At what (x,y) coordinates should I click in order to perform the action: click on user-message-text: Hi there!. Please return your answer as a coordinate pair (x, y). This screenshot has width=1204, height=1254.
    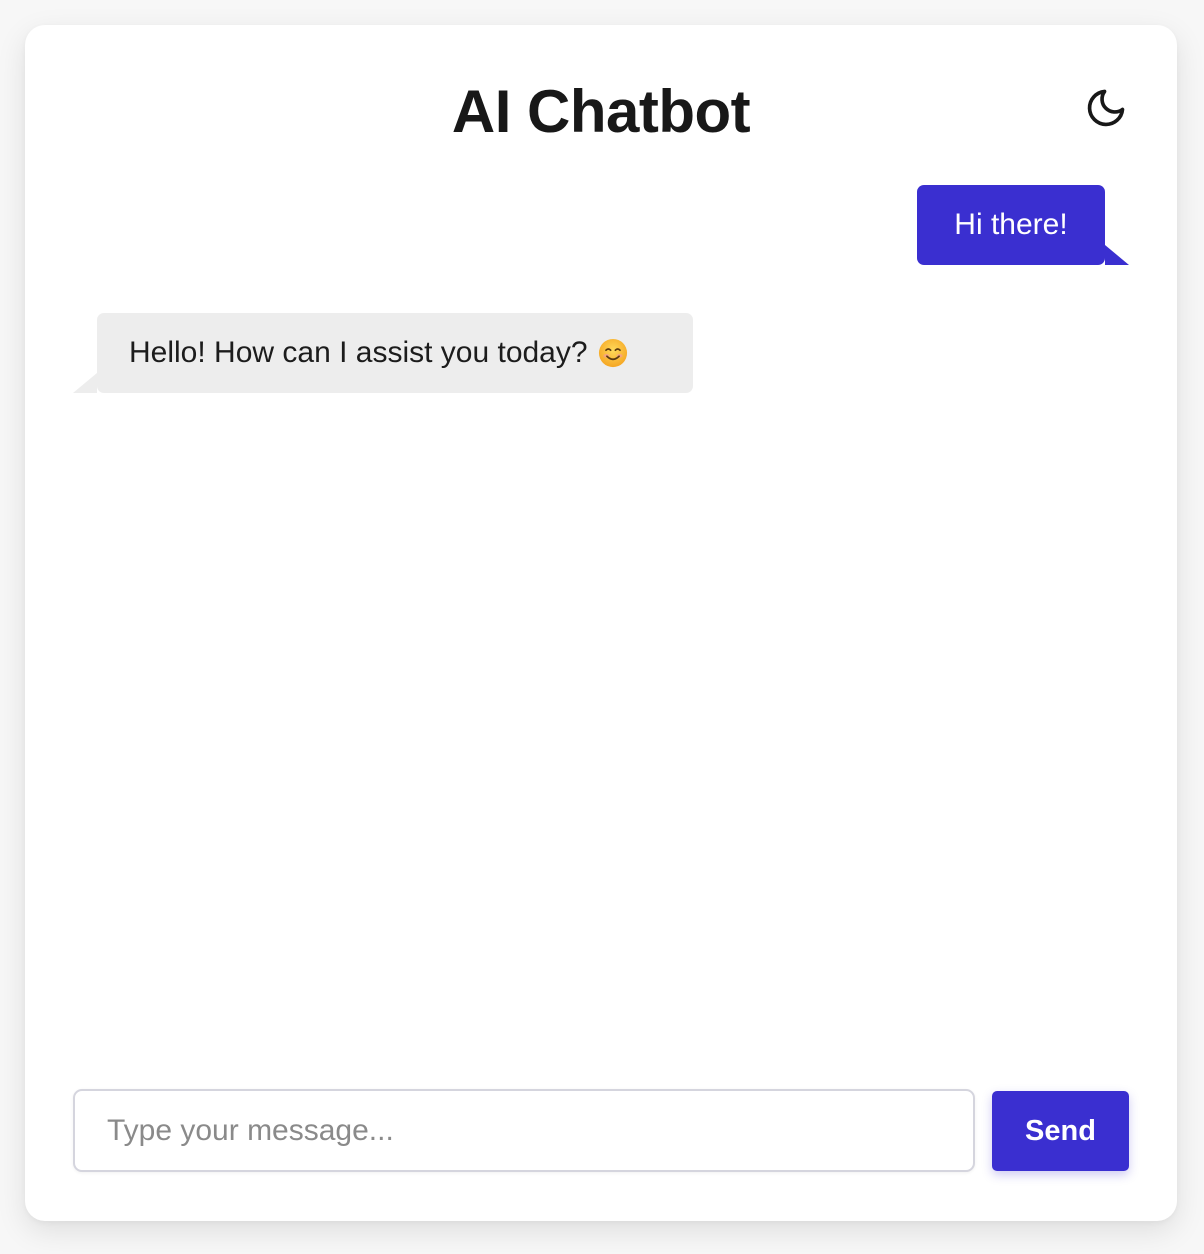
    Looking at the image, I should click on (1011, 224).